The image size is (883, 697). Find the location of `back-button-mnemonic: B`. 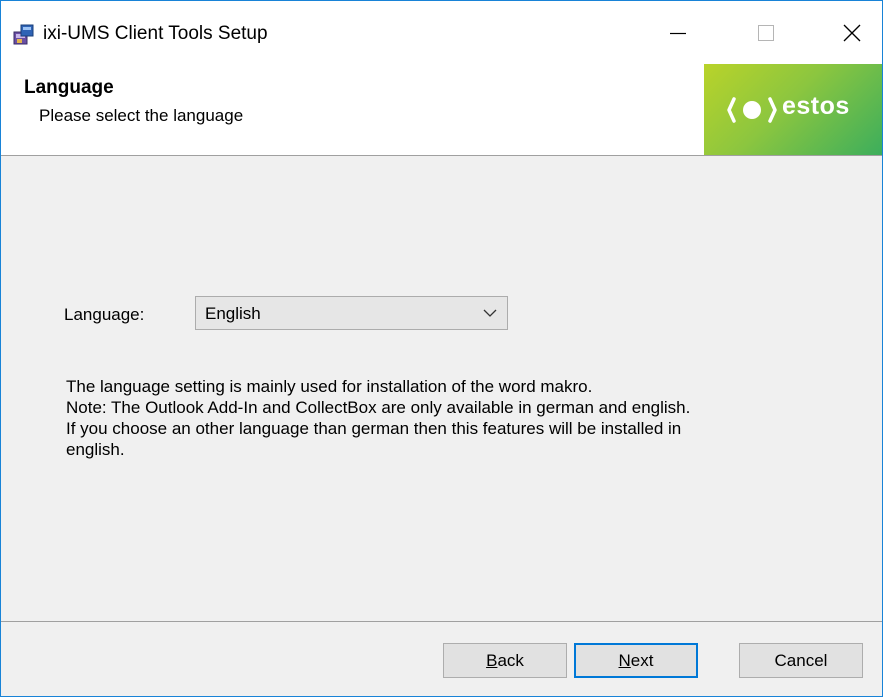

back-button-mnemonic: B is located at coordinates (492, 660).